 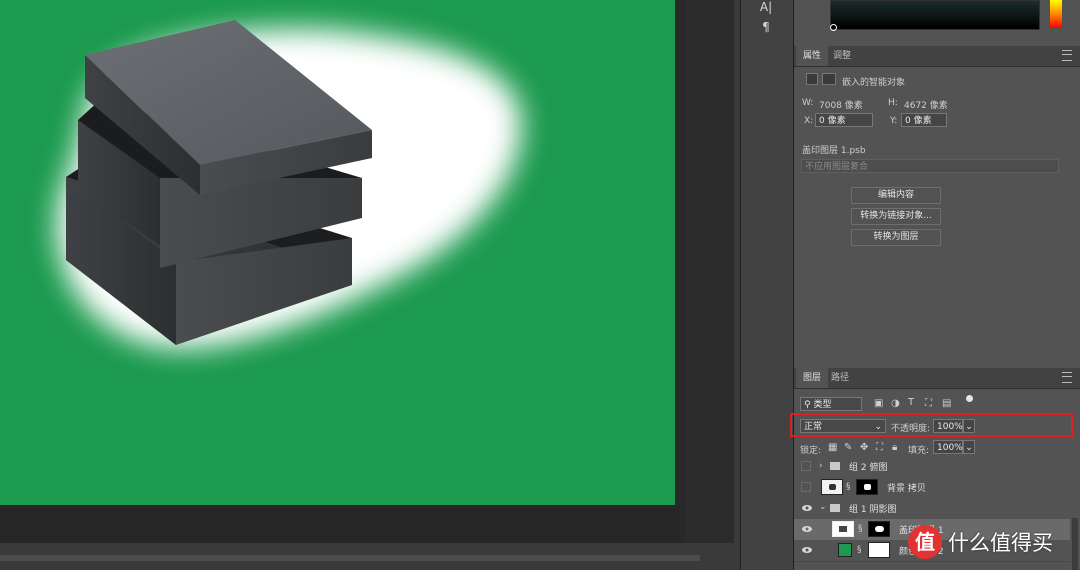 I want to click on layer-row: § 背景 拷贝, so click(x=932, y=488).